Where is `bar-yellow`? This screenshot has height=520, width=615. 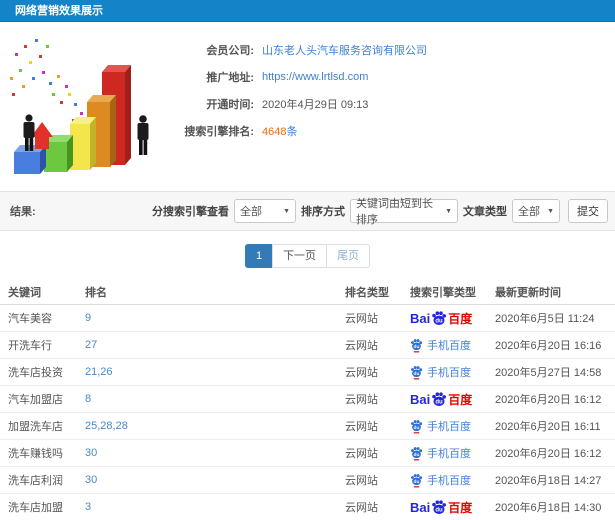
bar-yellow is located at coordinates (83, 143).